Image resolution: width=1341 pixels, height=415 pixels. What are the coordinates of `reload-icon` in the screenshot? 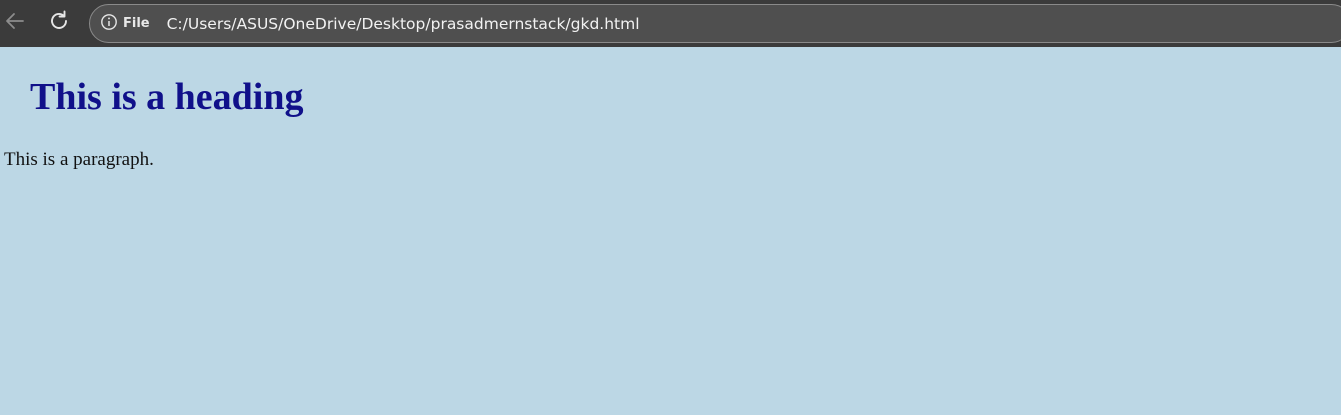 It's located at (59, 23).